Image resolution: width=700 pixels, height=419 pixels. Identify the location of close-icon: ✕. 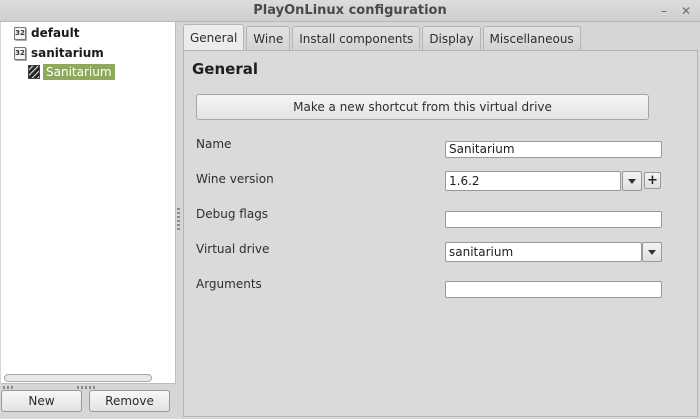
(686, 11).